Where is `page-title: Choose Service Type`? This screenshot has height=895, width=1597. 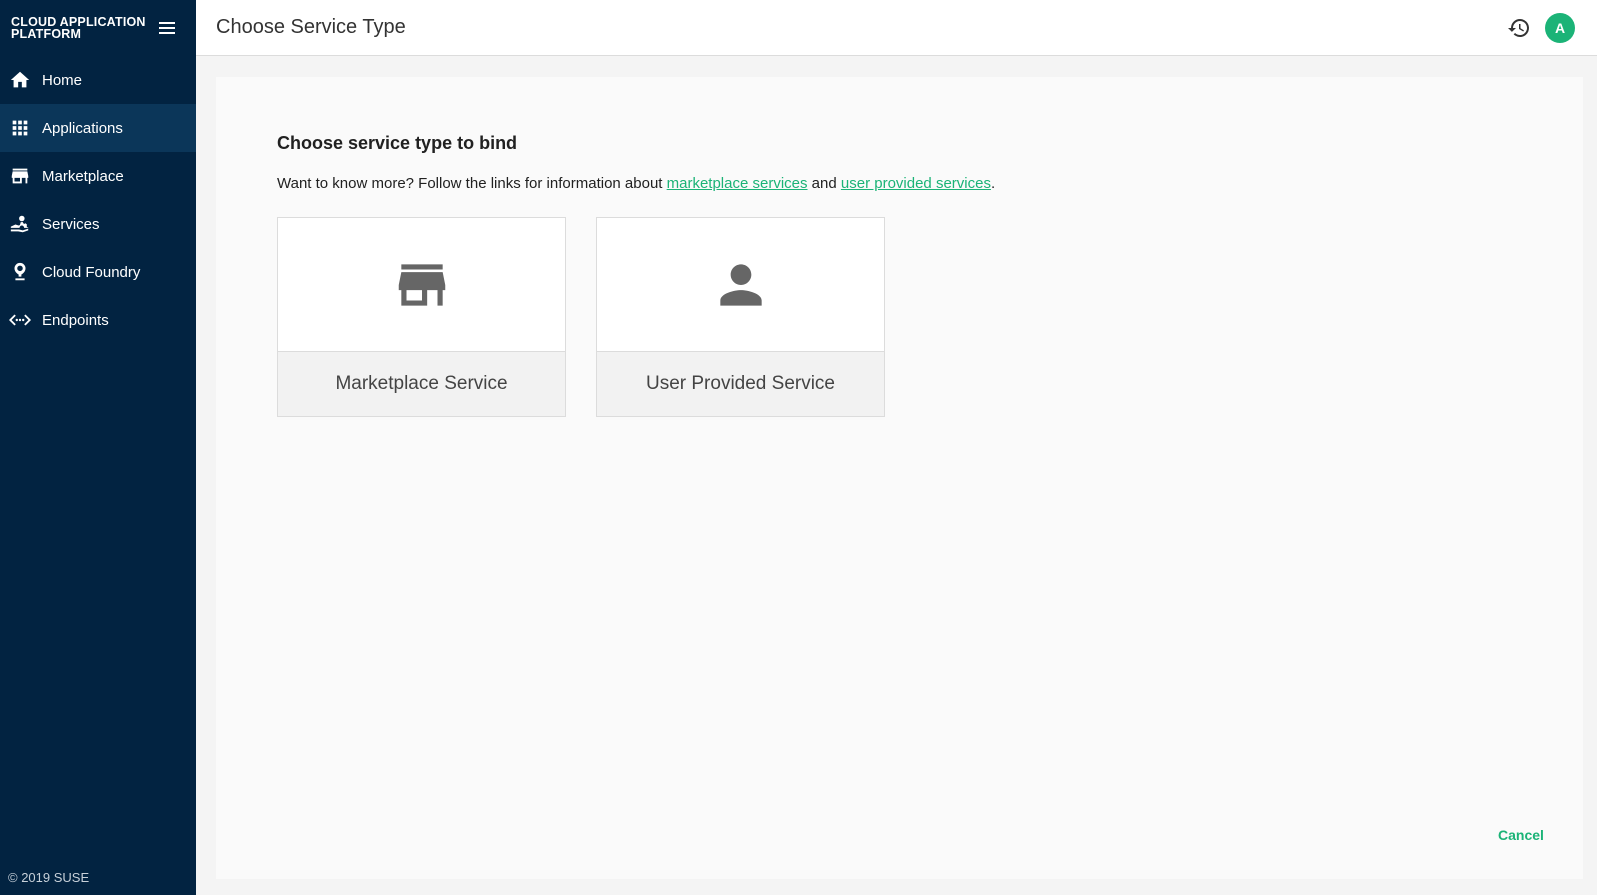 page-title: Choose Service Type is located at coordinates (311, 27).